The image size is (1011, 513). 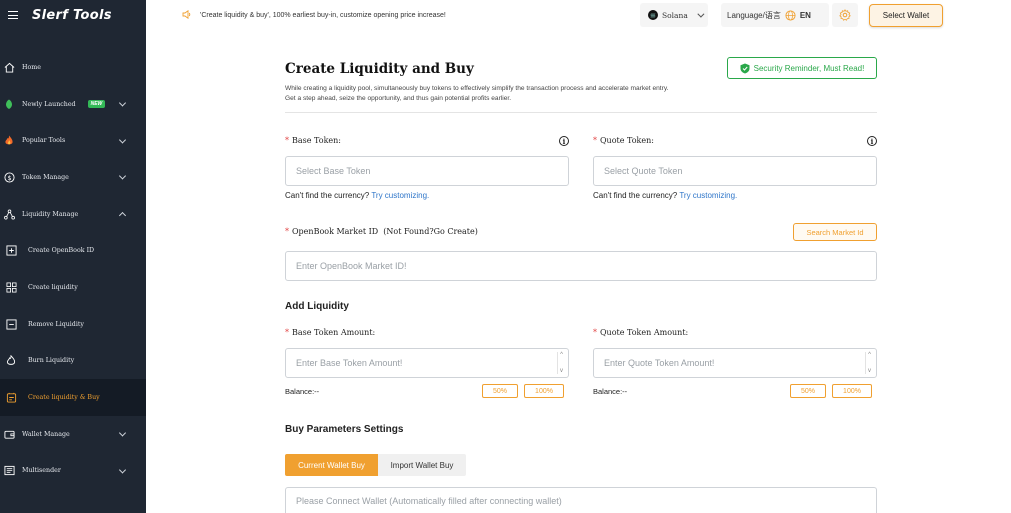 I want to click on new-badge: NEW, so click(x=96, y=104).